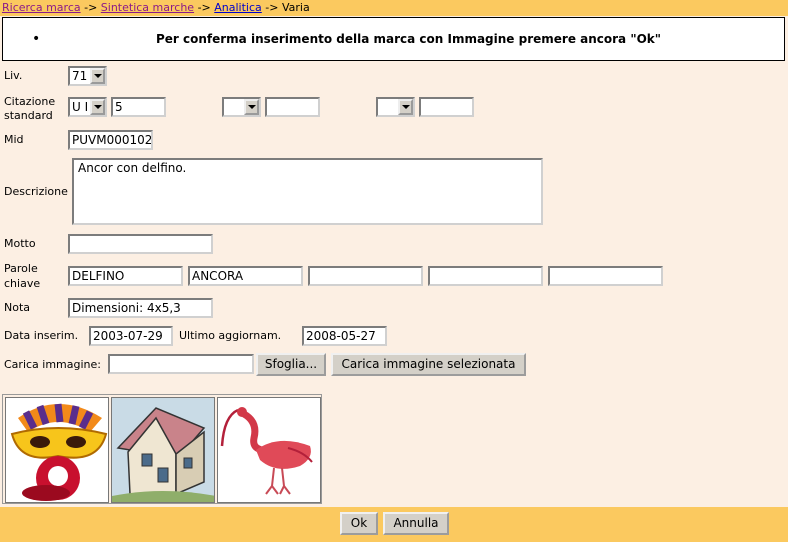  Describe the element at coordinates (344, 336) in the screenshot. I see `ultimo-aggiornam-input: 2008-05-27` at that location.